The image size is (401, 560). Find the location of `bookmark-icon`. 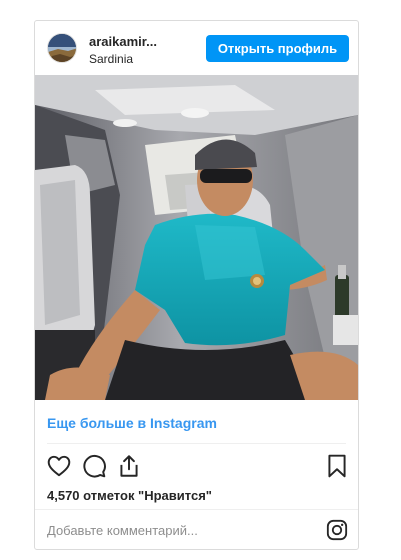

bookmark-icon is located at coordinates (337, 466).